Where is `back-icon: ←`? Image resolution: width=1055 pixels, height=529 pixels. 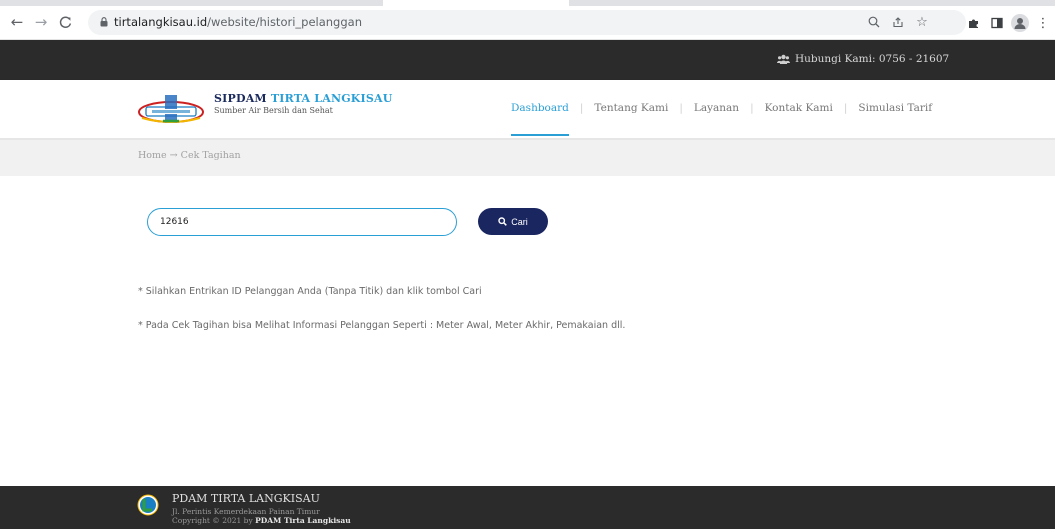 back-icon: ← is located at coordinates (17, 22).